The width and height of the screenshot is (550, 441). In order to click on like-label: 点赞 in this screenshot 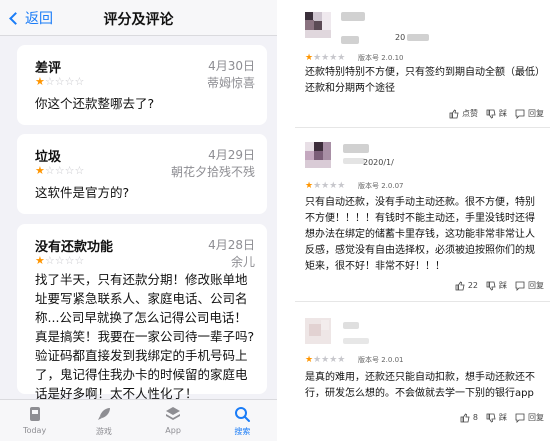, I will do `click(470, 113)`.